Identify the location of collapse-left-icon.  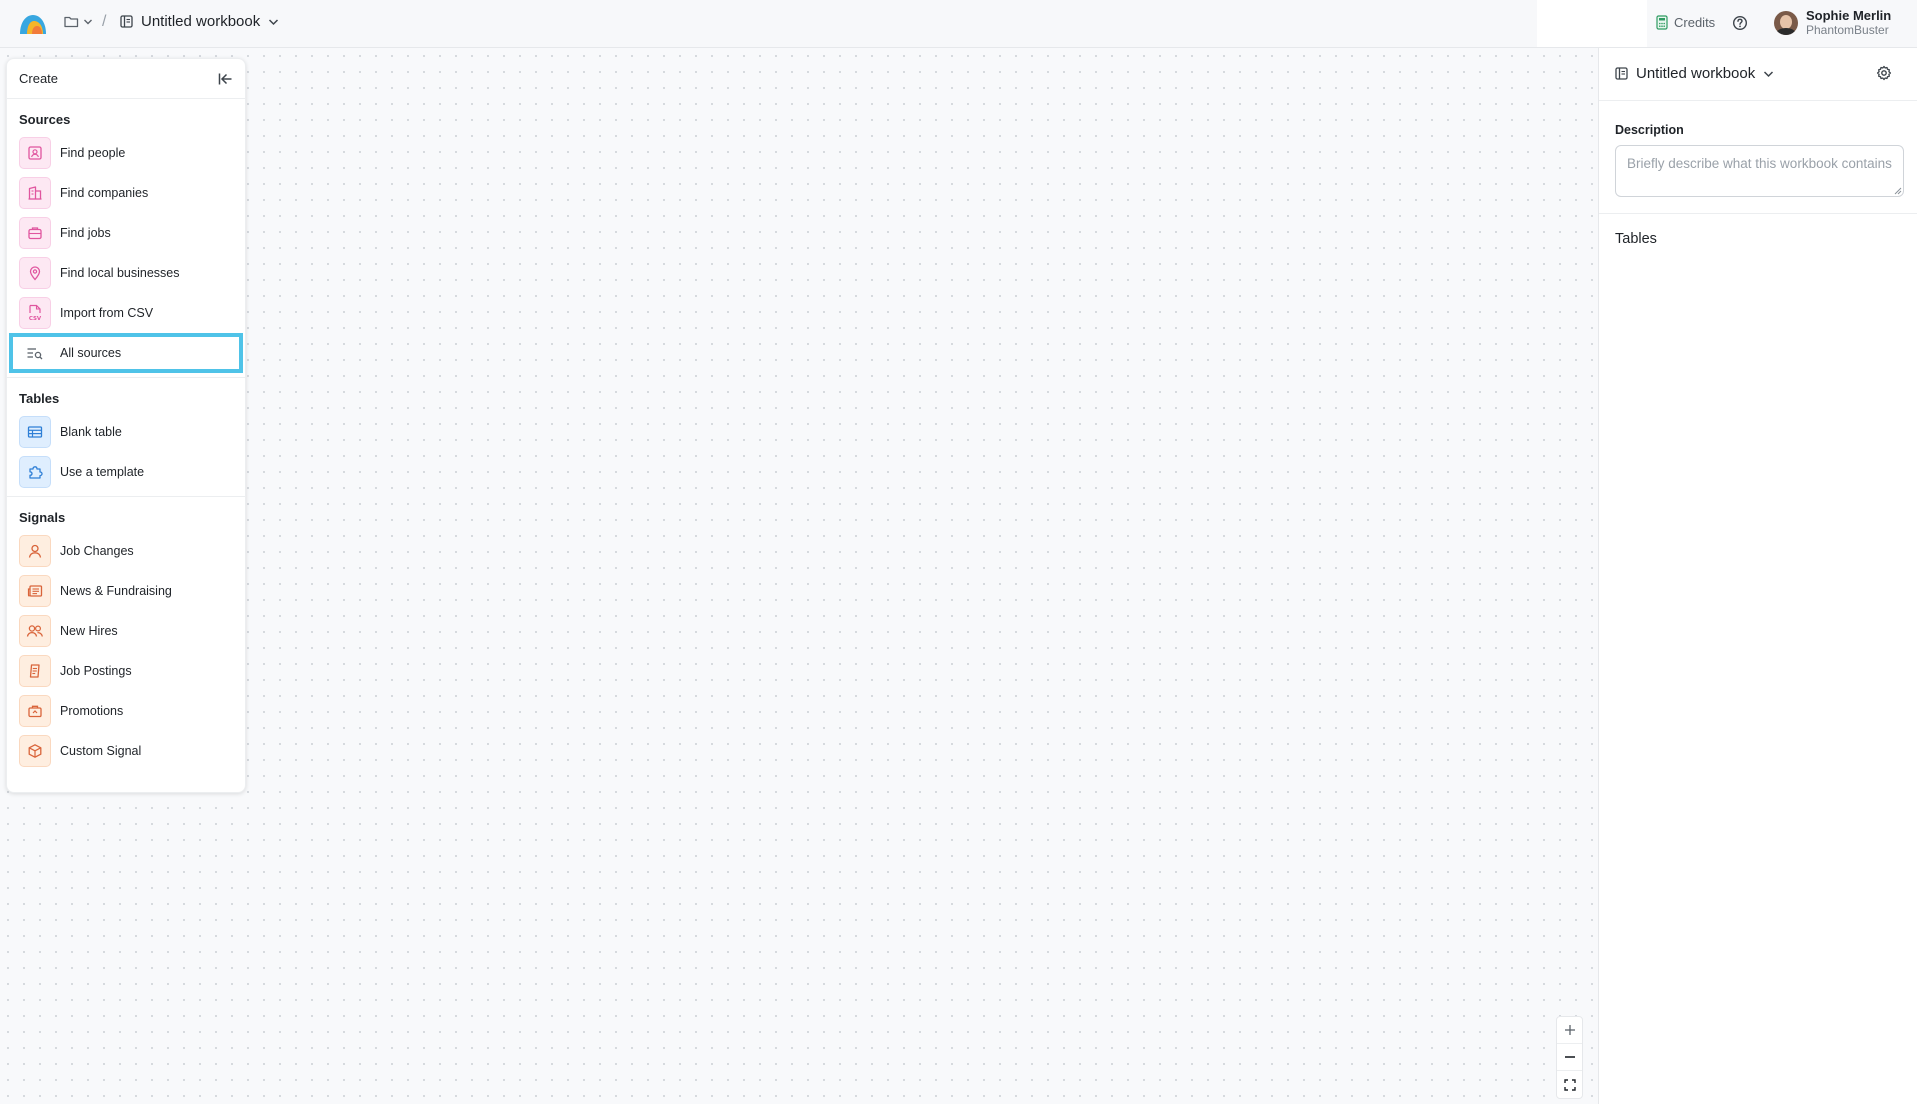
(225, 78).